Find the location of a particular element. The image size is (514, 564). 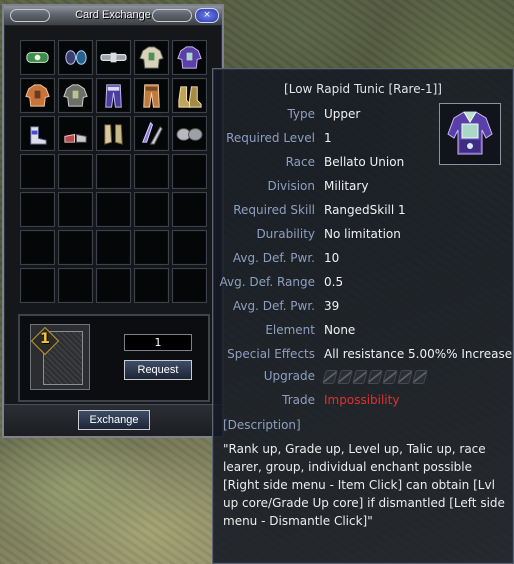

stat-row: Avg. Def. Pwr. 10 is located at coordinates (363, 260).